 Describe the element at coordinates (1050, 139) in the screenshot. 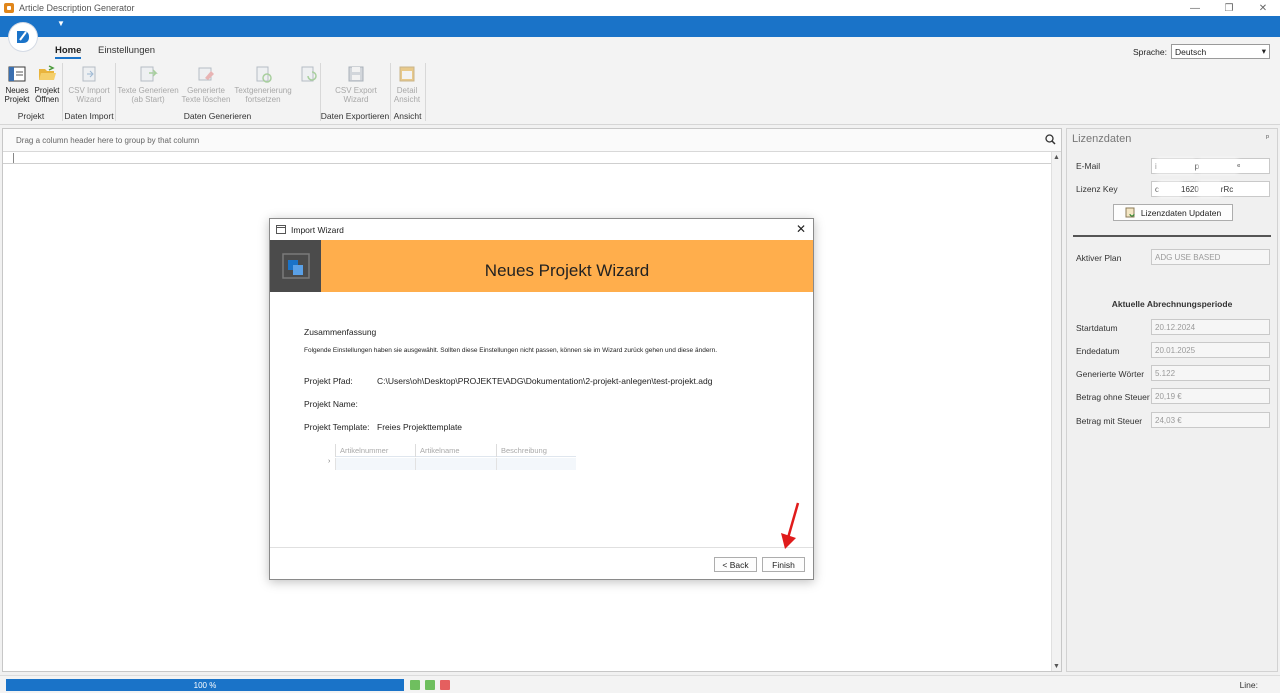

I see `search-icon` at that location.